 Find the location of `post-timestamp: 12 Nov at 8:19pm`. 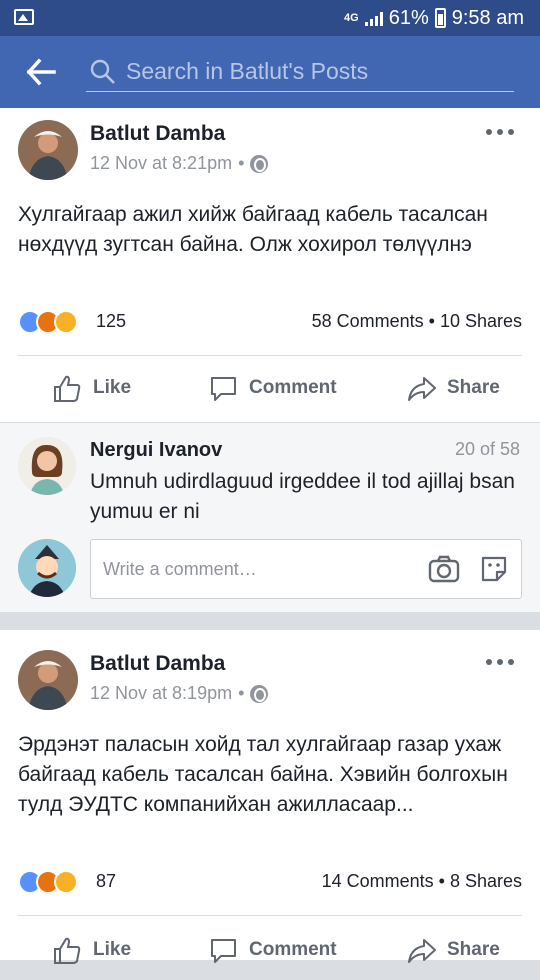

post-timestamp: 12 Nov at 8:19pm is located at coordinates (161, 693).